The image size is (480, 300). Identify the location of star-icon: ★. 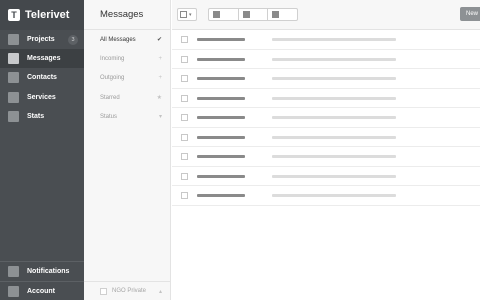
(159, 98).